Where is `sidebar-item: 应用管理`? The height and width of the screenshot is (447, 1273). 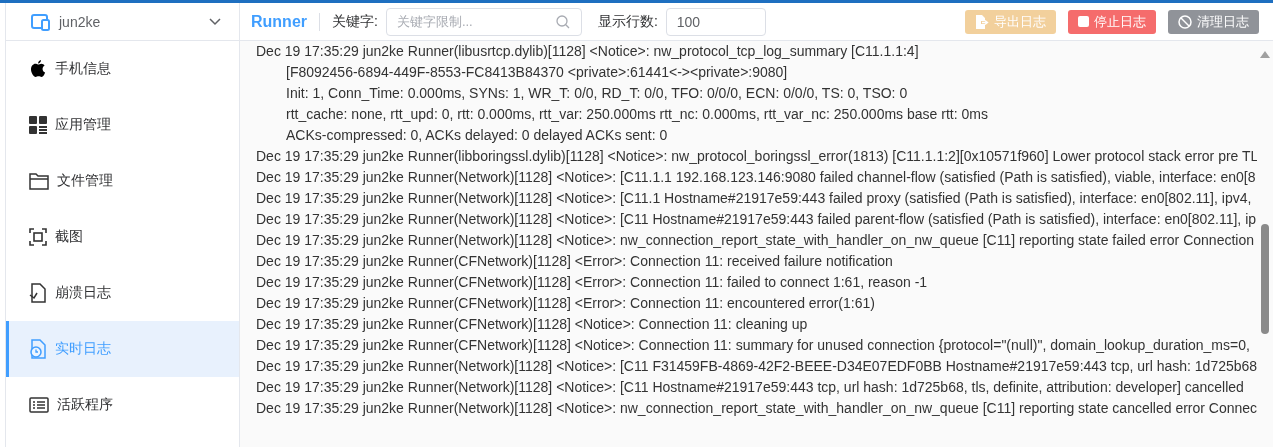 sidebar-item: 应用管理 is located at coordinates (122, 125).